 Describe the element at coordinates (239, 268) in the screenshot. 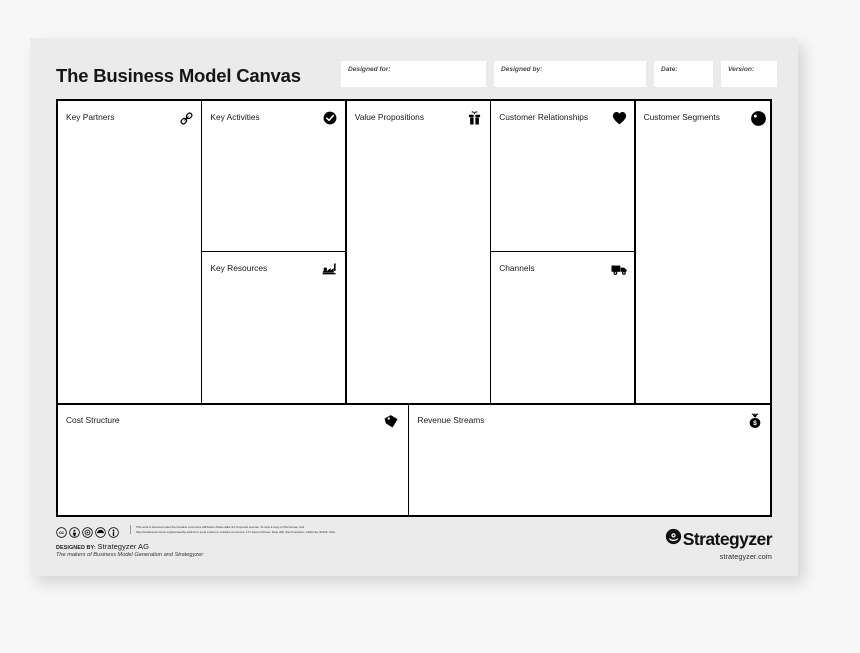

I see `block-key-resources-title: Key Resources` at that location.